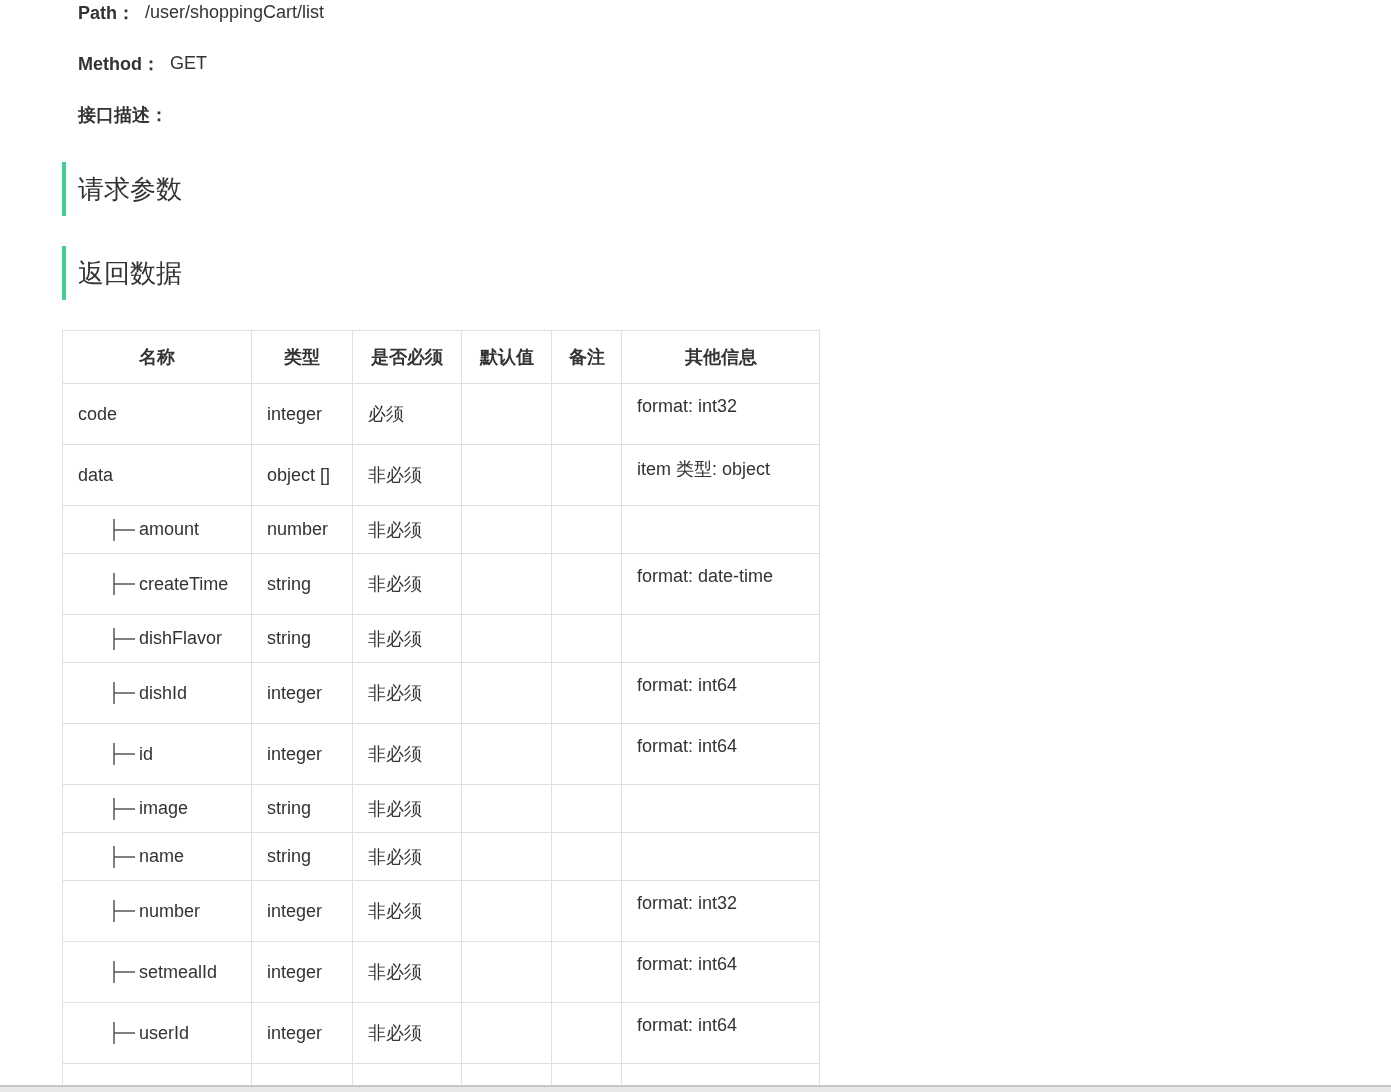 The height and width of the screenshot is (1092, 1391). I want to click on column-header: 名称, so click(157, 357).